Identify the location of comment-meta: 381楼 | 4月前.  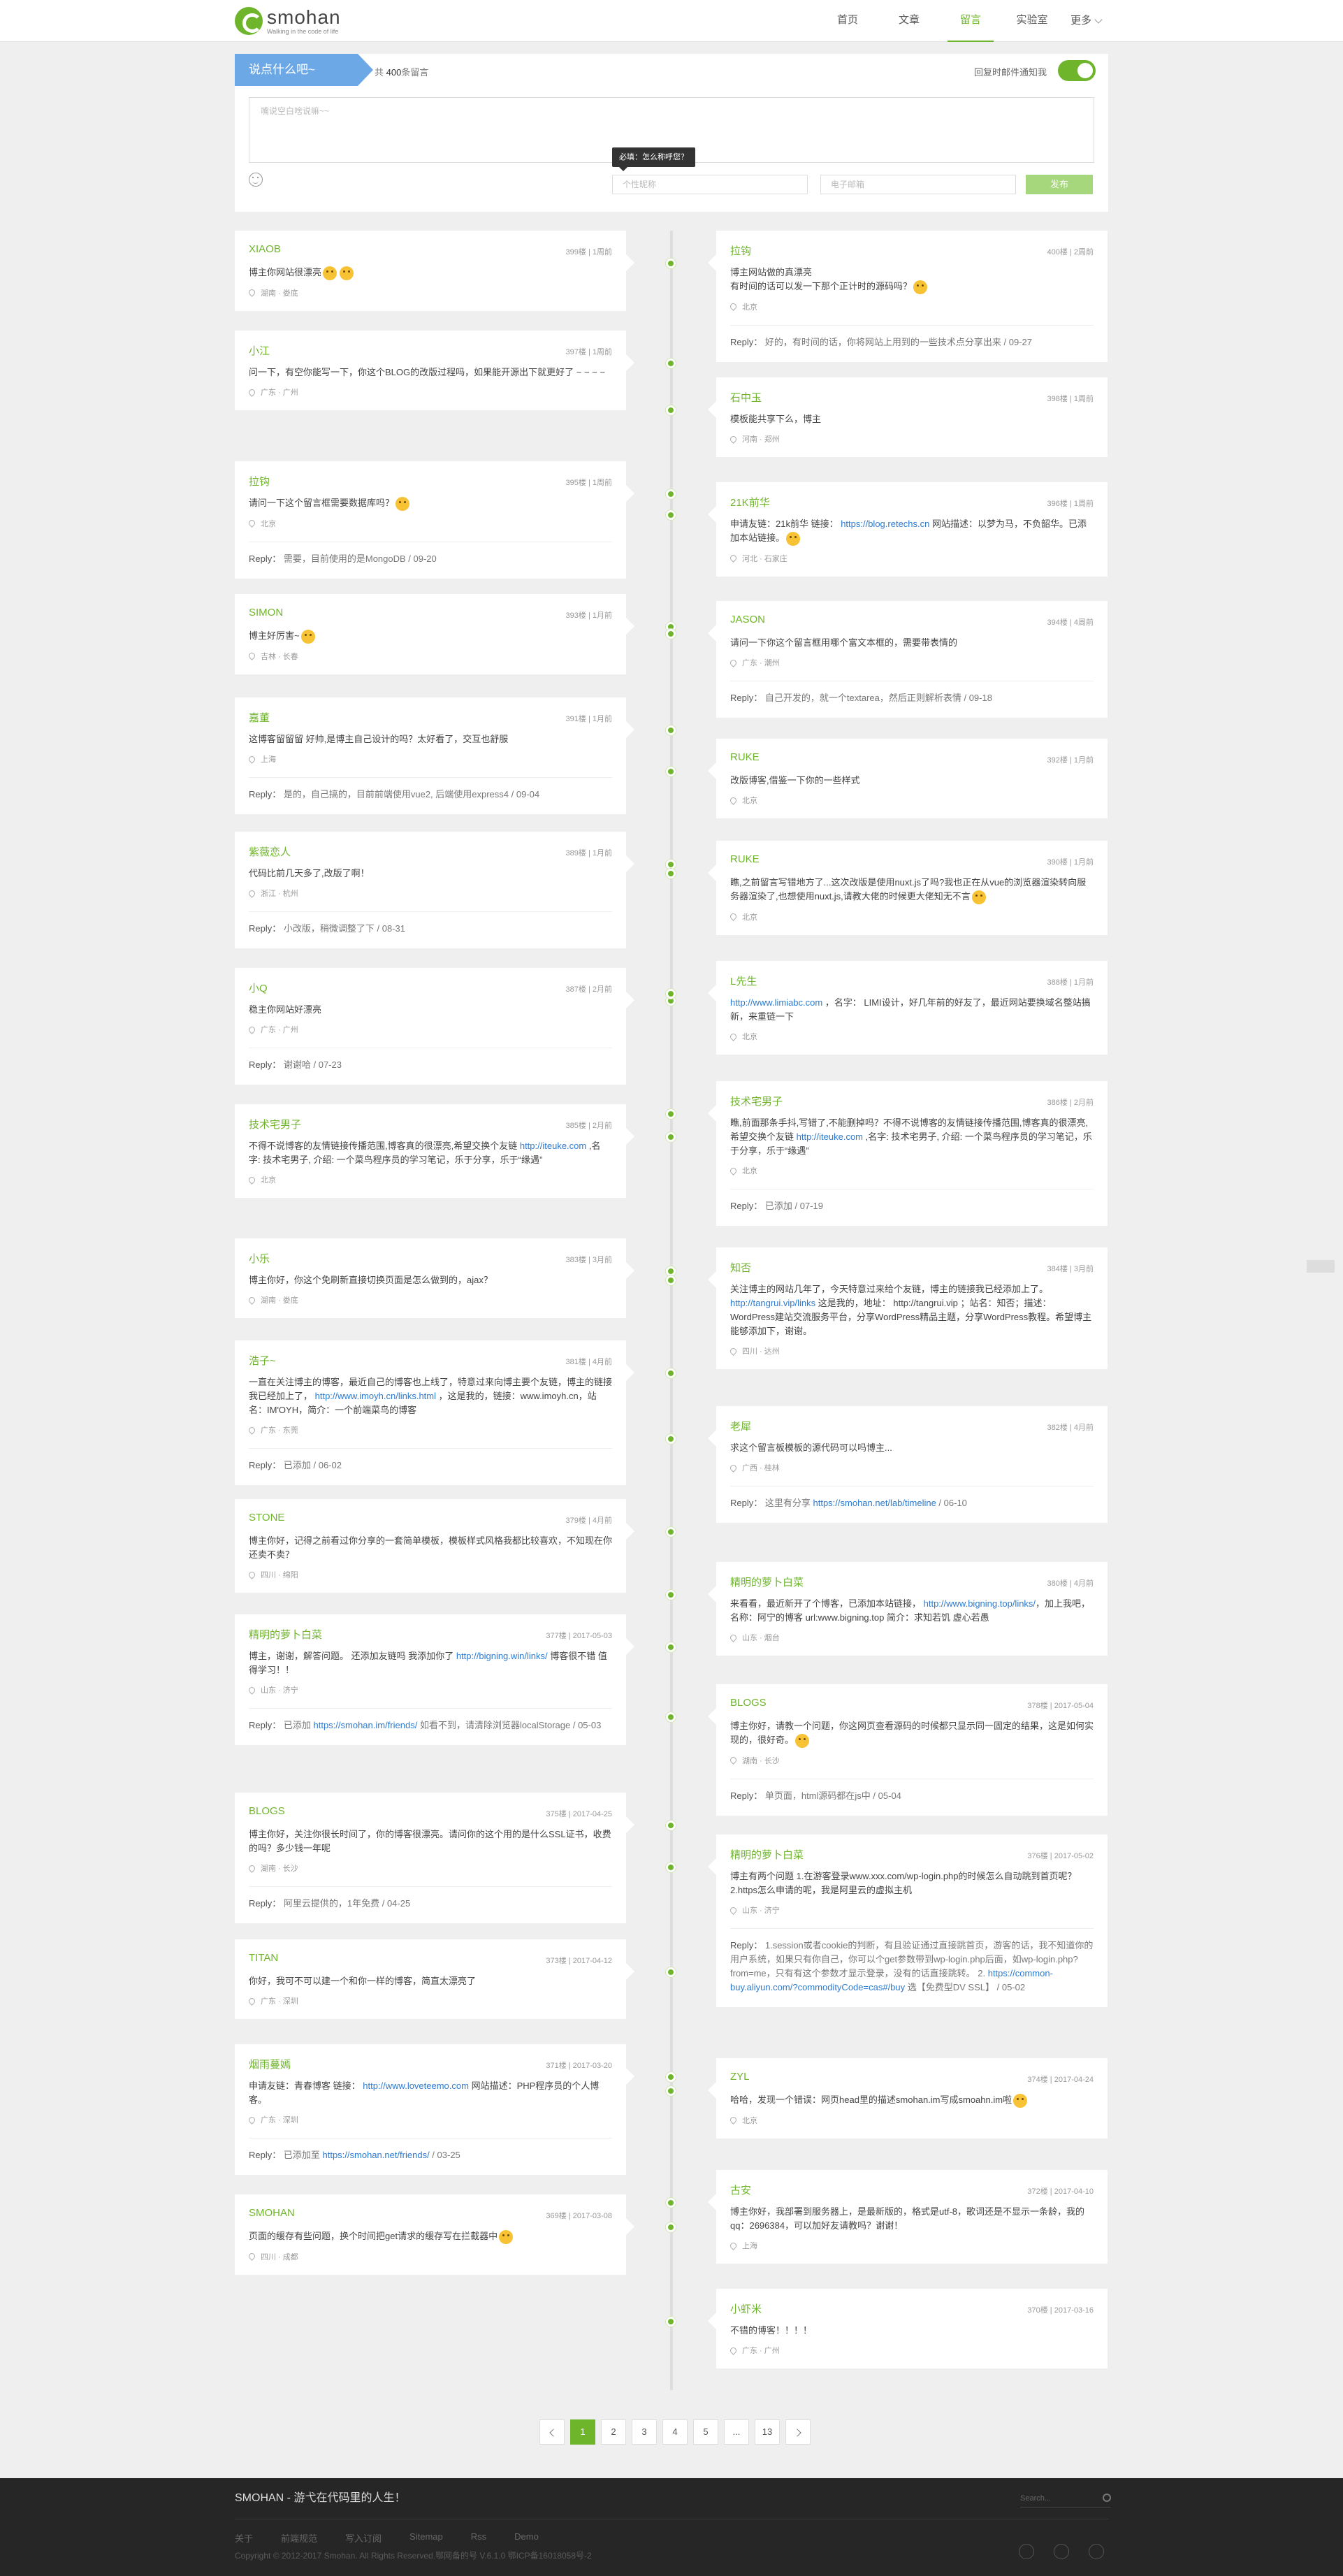
(589, 1362).